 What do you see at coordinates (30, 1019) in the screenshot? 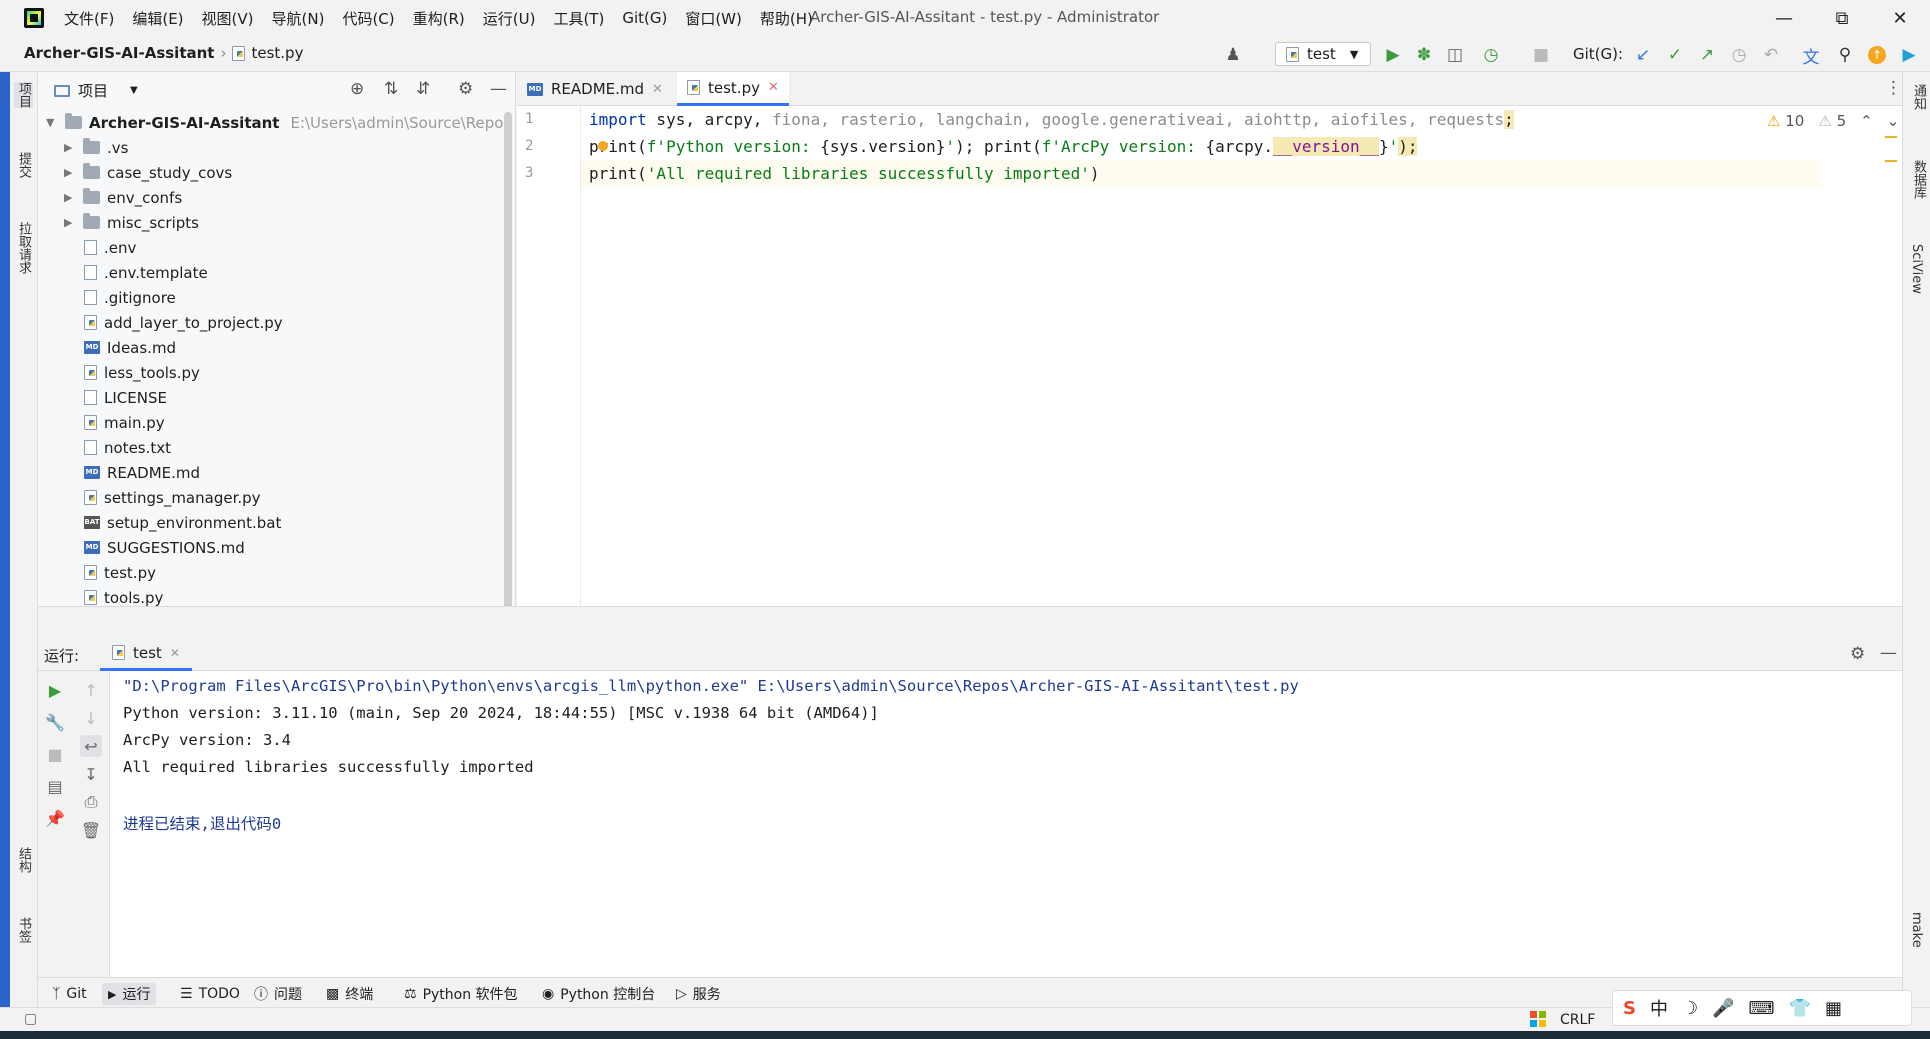
I see `toggle-tool-windows-icon: ▢` at bounding box center [30, 1019].